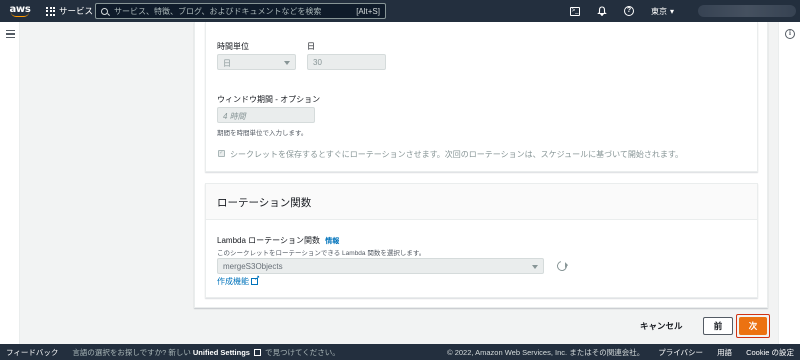  I want to click on services-label: サービス, so click(76, 11).